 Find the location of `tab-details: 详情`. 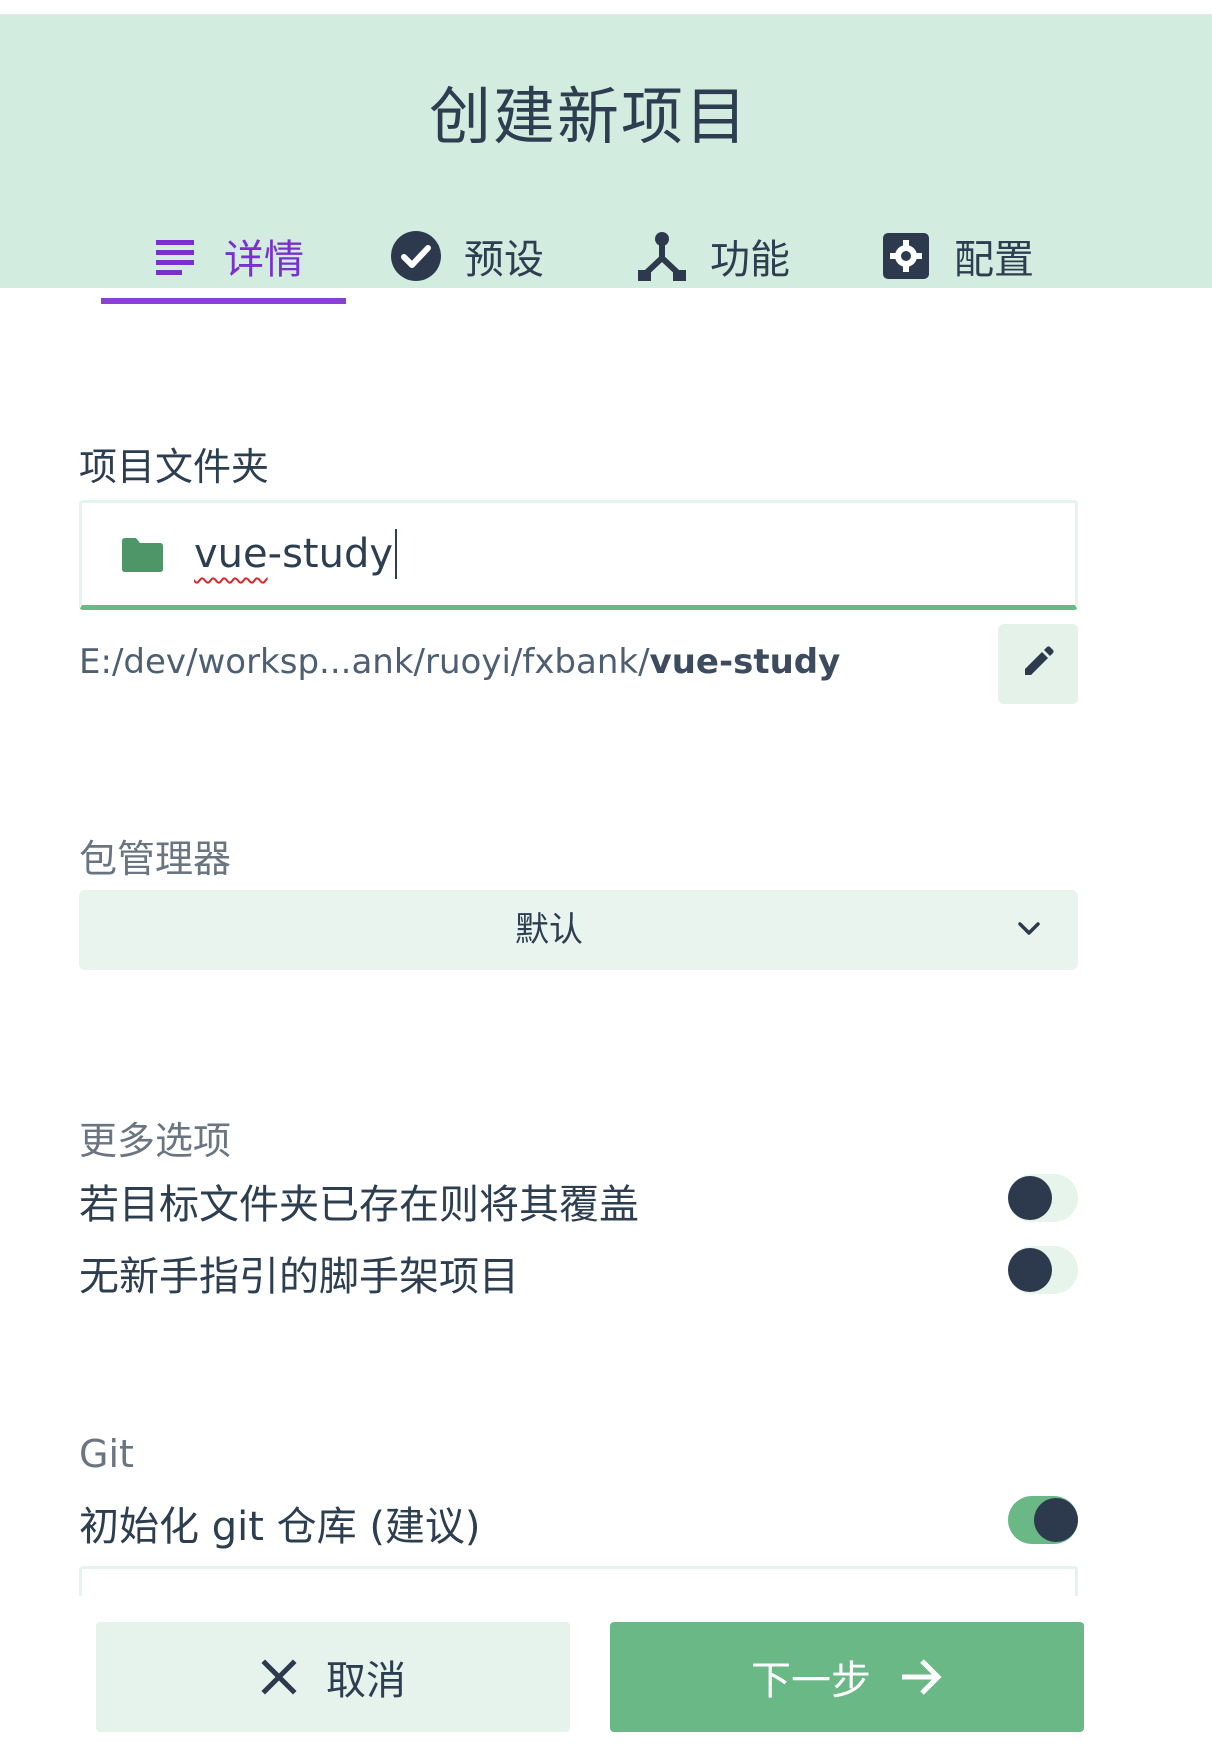

tab-details: 详情 is located at coordinates (226, 256).